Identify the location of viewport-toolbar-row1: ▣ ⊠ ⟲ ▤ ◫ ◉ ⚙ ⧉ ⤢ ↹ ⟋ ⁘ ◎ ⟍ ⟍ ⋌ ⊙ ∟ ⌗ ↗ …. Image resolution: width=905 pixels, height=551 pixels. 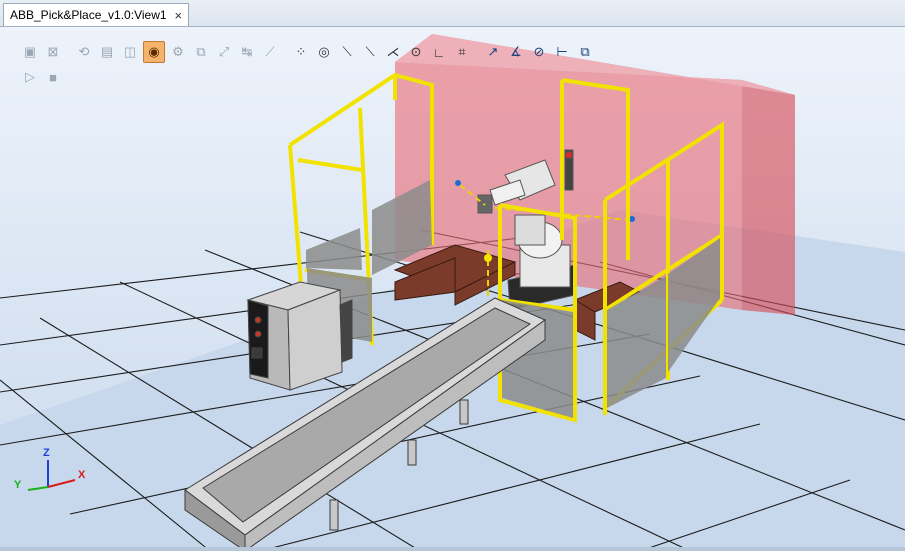
(309, 52).